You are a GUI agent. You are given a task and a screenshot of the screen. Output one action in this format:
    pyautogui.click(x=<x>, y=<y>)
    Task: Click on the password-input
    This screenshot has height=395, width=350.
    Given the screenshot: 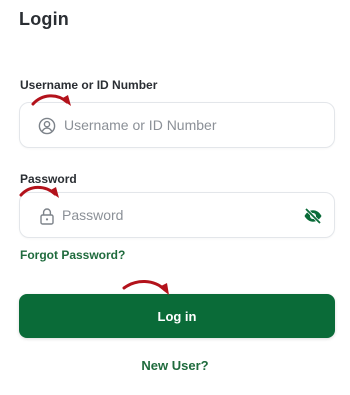 What is the action you would take?
    pyautogui.click(x=182, y=215)
    